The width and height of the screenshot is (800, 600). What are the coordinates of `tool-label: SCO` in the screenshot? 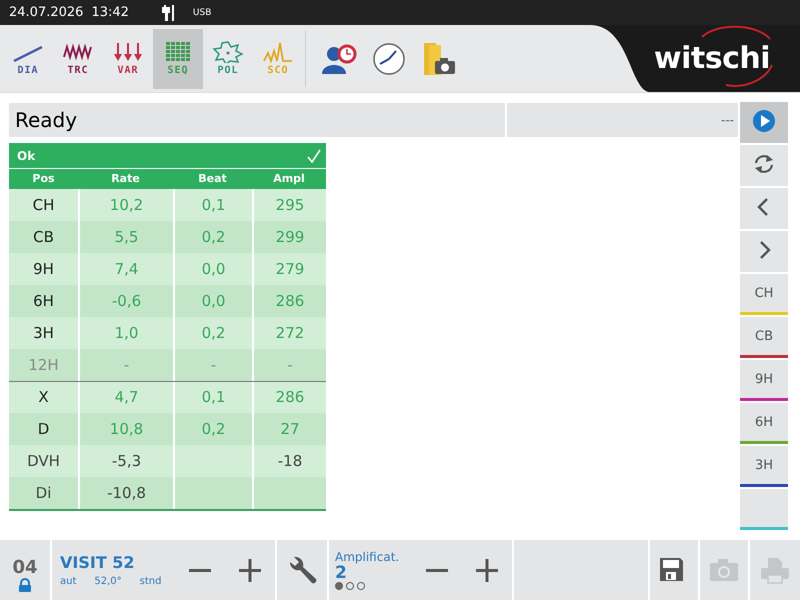 It's located at (278, 70).